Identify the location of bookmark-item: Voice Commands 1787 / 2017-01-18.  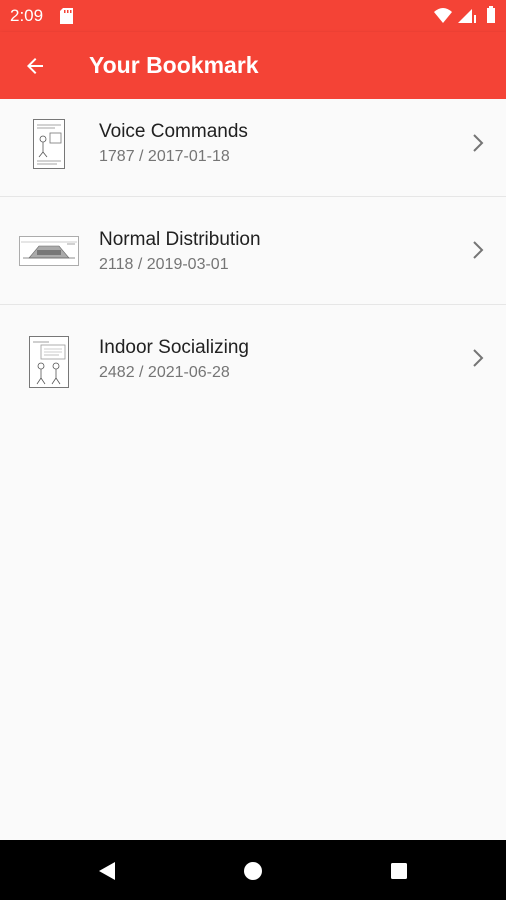
(253, 148).